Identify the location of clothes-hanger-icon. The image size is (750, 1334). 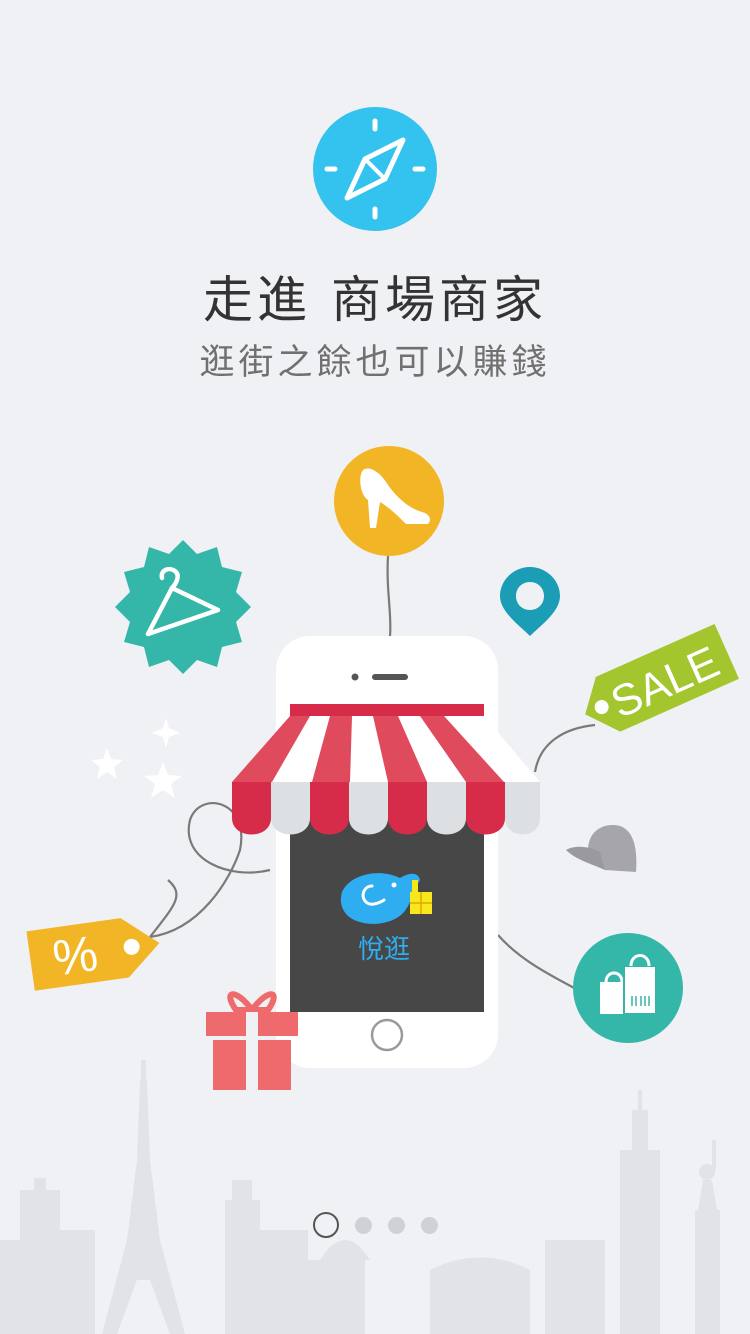
(183, 607).